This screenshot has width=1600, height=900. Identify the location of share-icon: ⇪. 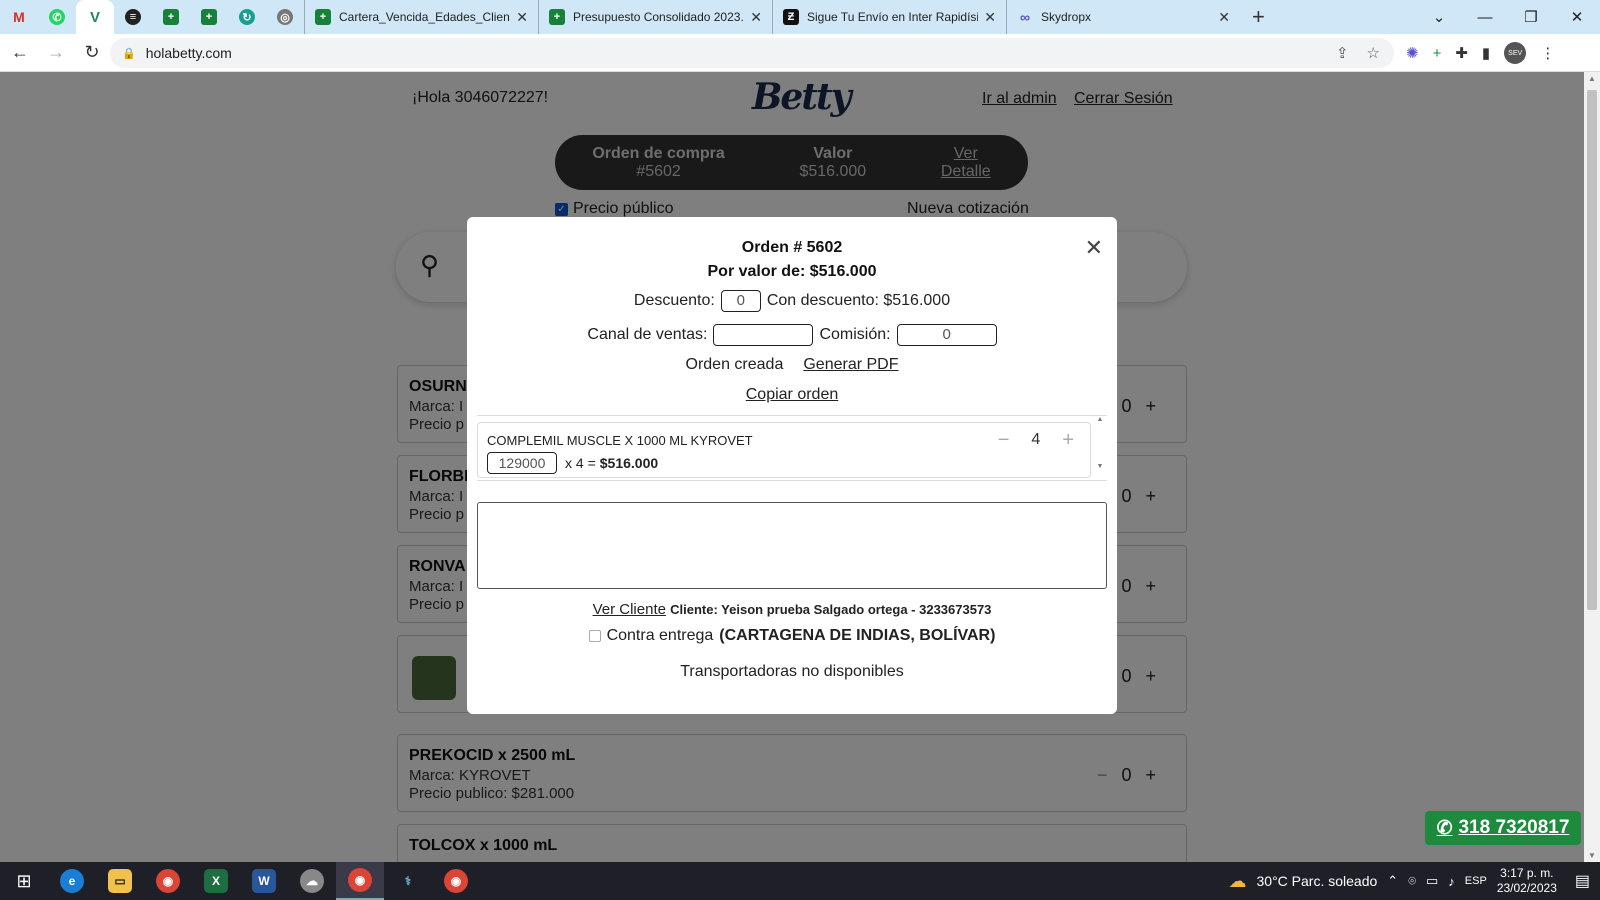
(1342, 53).